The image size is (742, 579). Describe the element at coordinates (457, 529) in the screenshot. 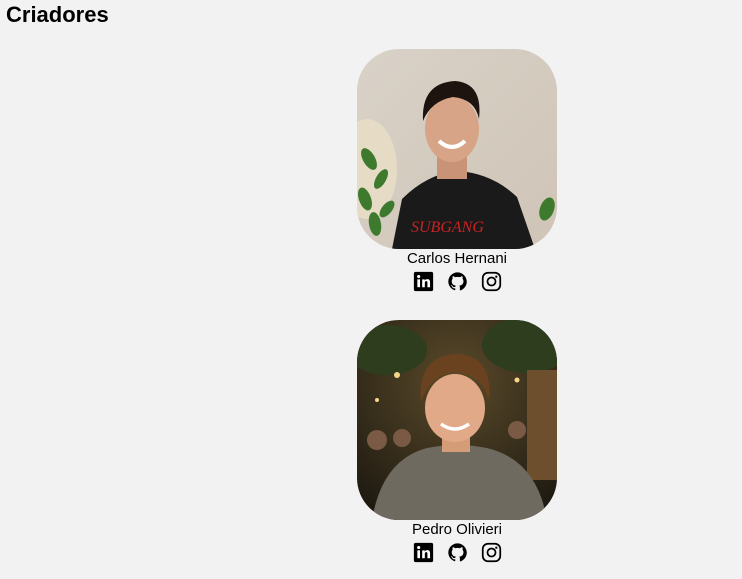

I see `creator-name: Pedro Olivieri` at that location.